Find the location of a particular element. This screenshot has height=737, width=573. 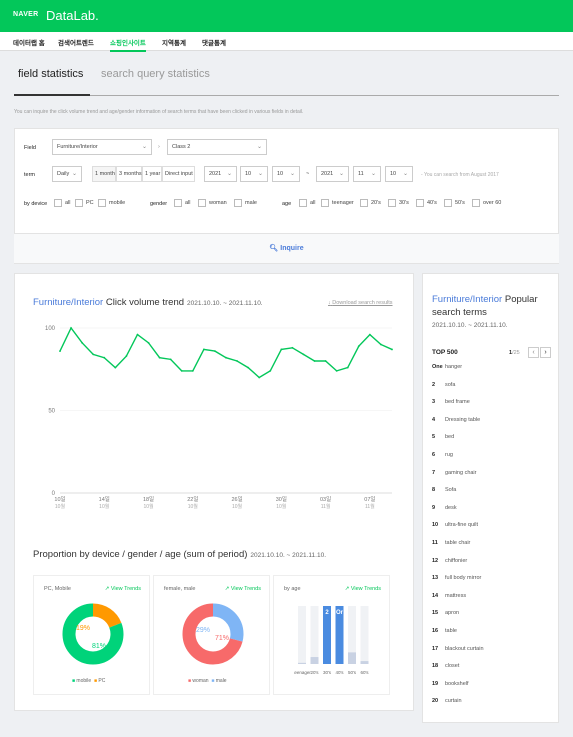

list-item: 11 table chair is located at coordinates (451, 543).